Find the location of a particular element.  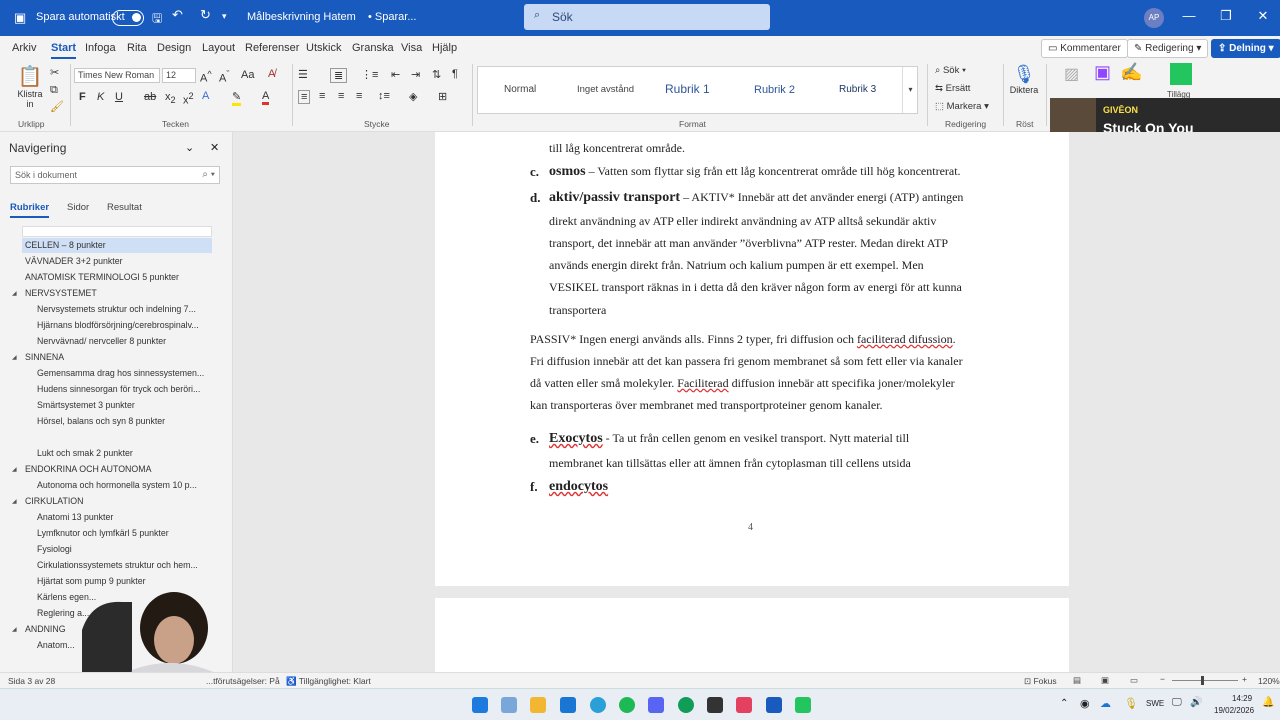

redo-icon: ↻ is located at coordinates (205, 15).